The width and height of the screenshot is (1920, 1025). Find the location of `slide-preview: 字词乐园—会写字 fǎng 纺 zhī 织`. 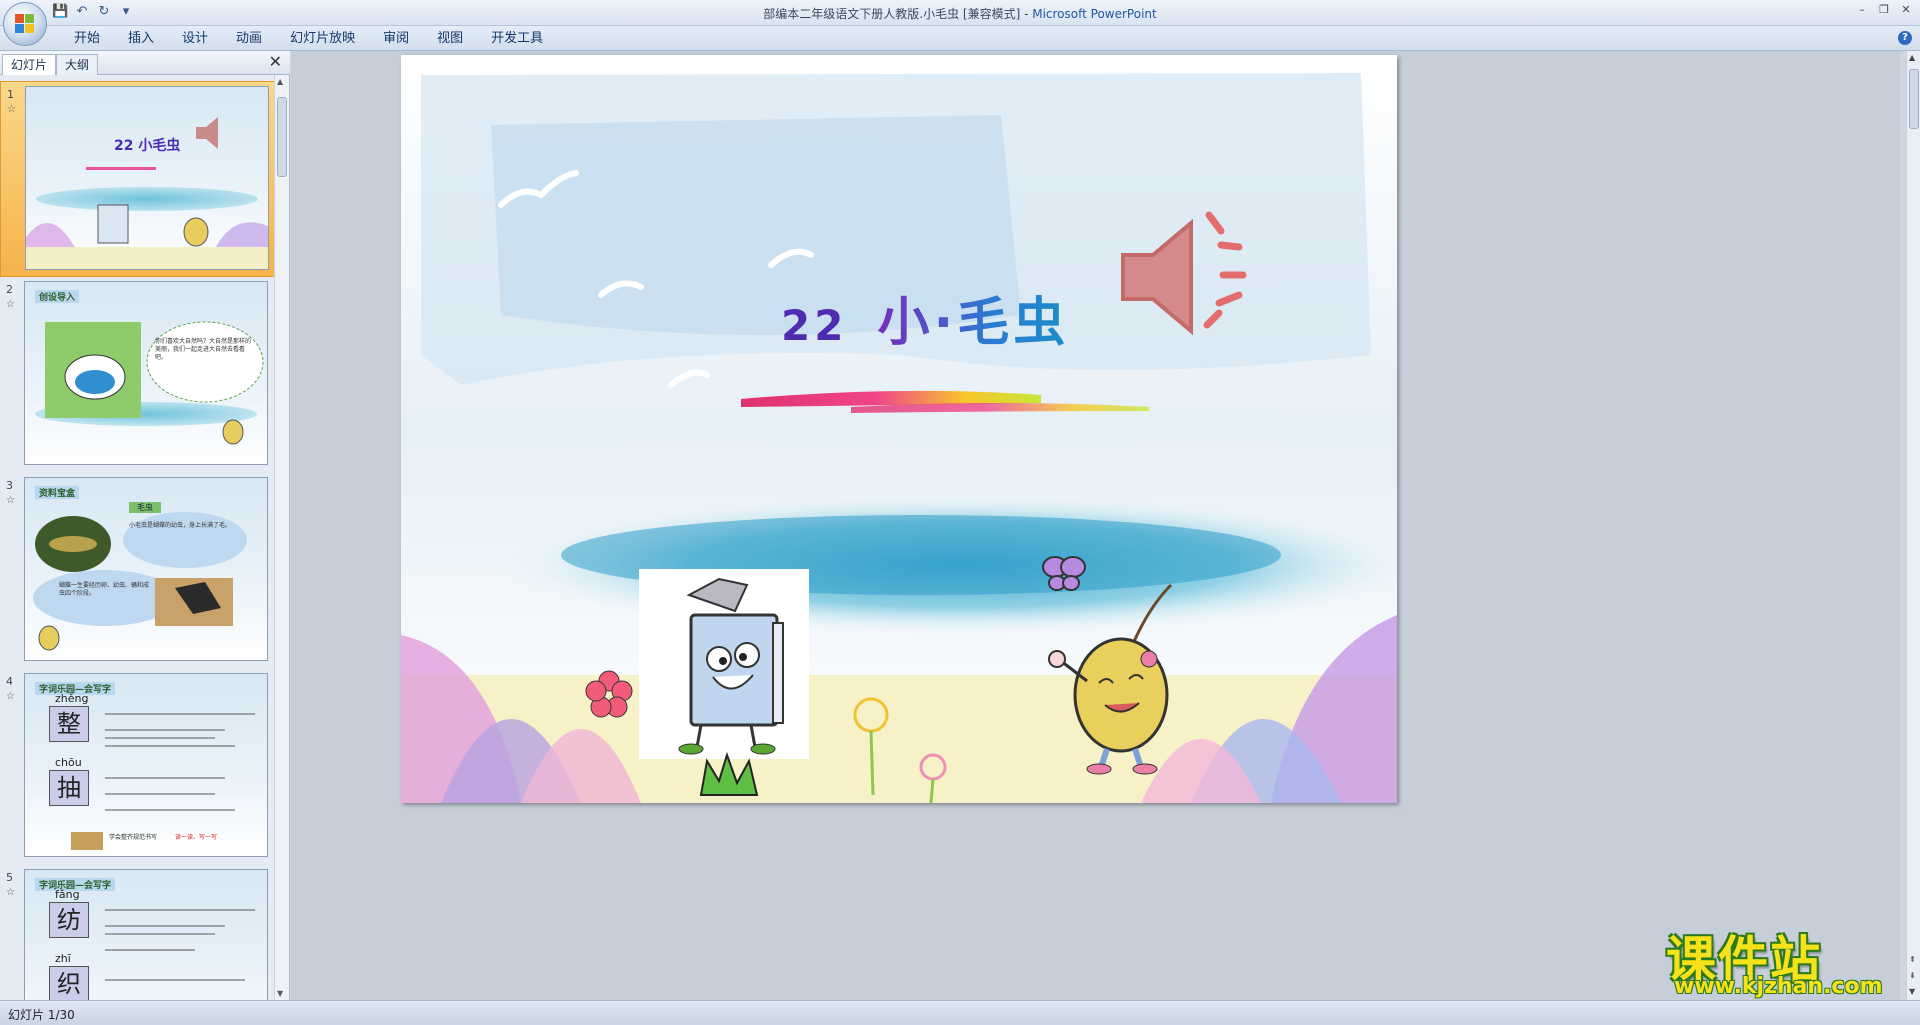

slide-preview: 字词乐园—会写字 fǎng 纺 zhī 织 is located at coordinates (146, 934).